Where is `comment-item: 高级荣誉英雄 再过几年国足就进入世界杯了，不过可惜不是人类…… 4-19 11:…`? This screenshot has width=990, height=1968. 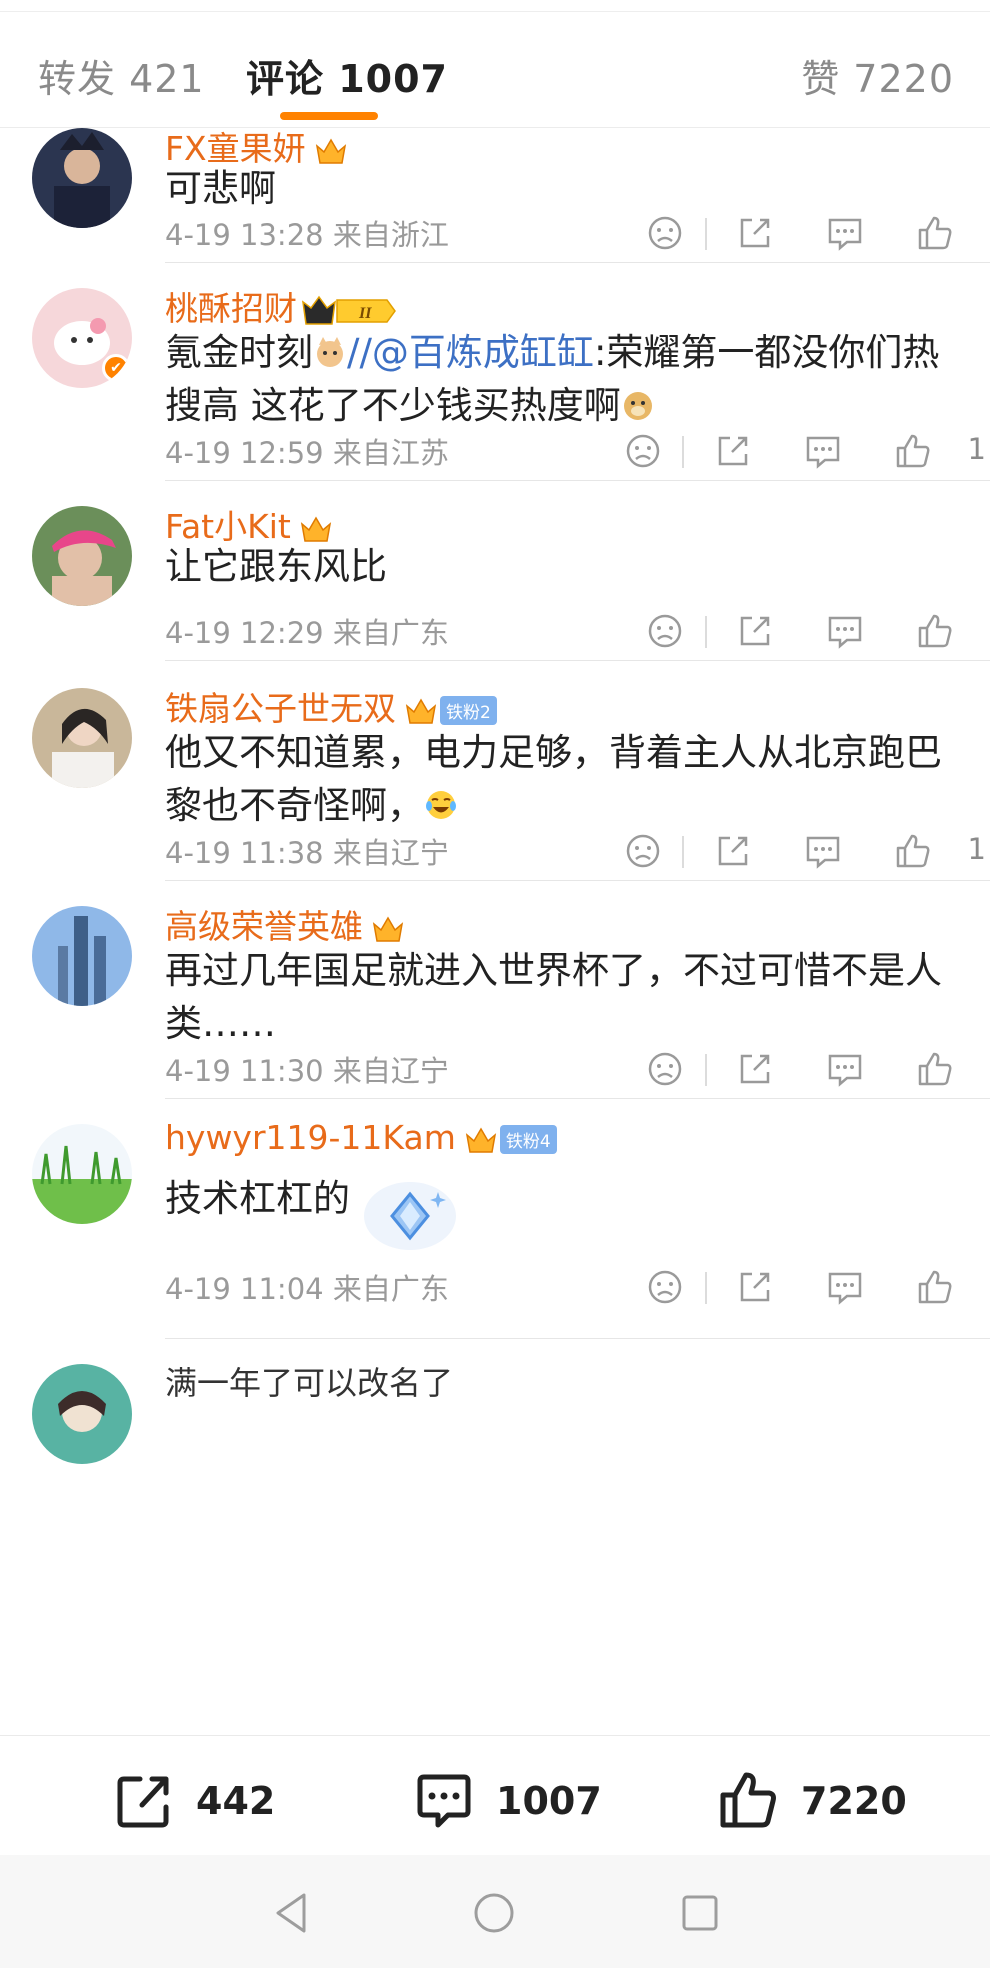
comment-item: 高级荣誉英雄 再过几年国足就进入世界杯了，不过可惜不是人类…… 4-19 11:… is located at coordinates (495, 1016).